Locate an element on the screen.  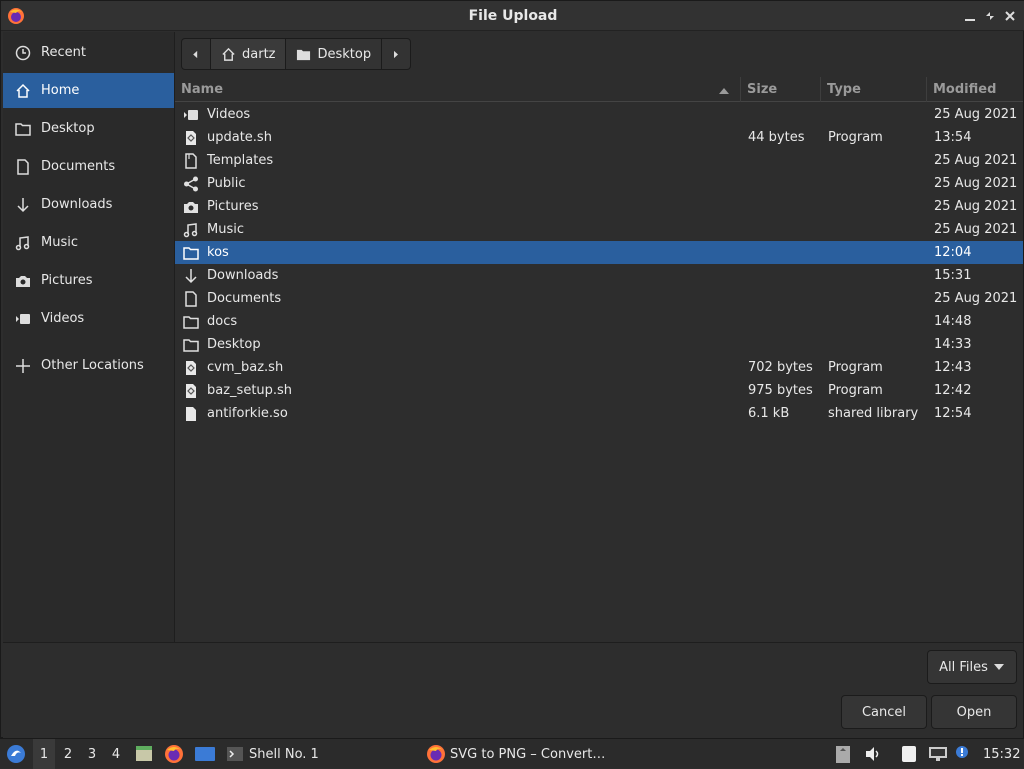
minimize-icon is located at coordinates (970, 16).